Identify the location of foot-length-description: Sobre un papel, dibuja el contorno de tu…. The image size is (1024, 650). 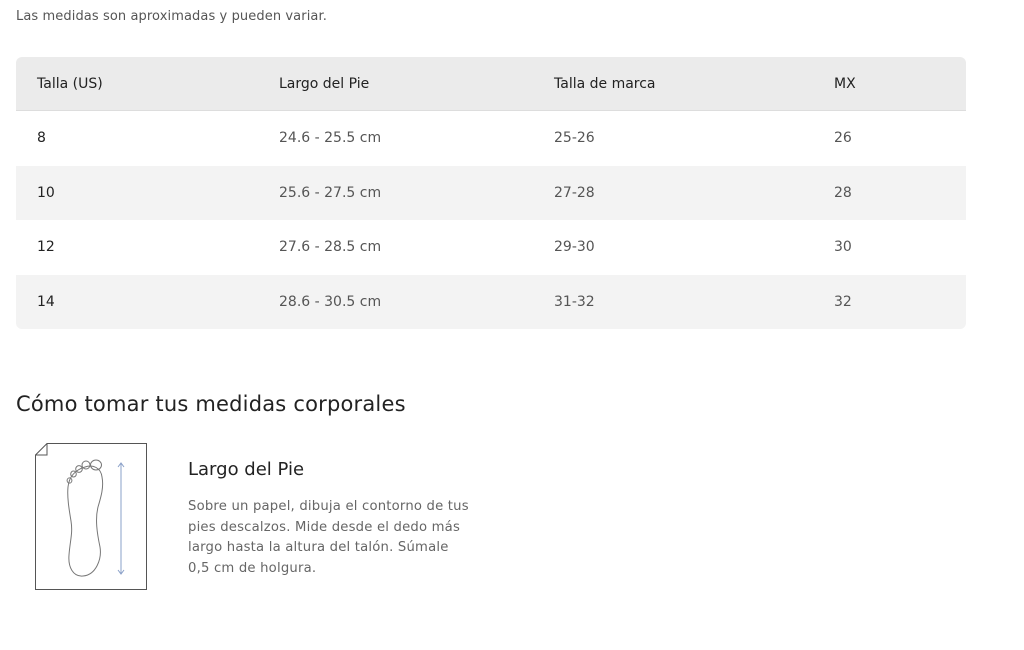
(328, 537).